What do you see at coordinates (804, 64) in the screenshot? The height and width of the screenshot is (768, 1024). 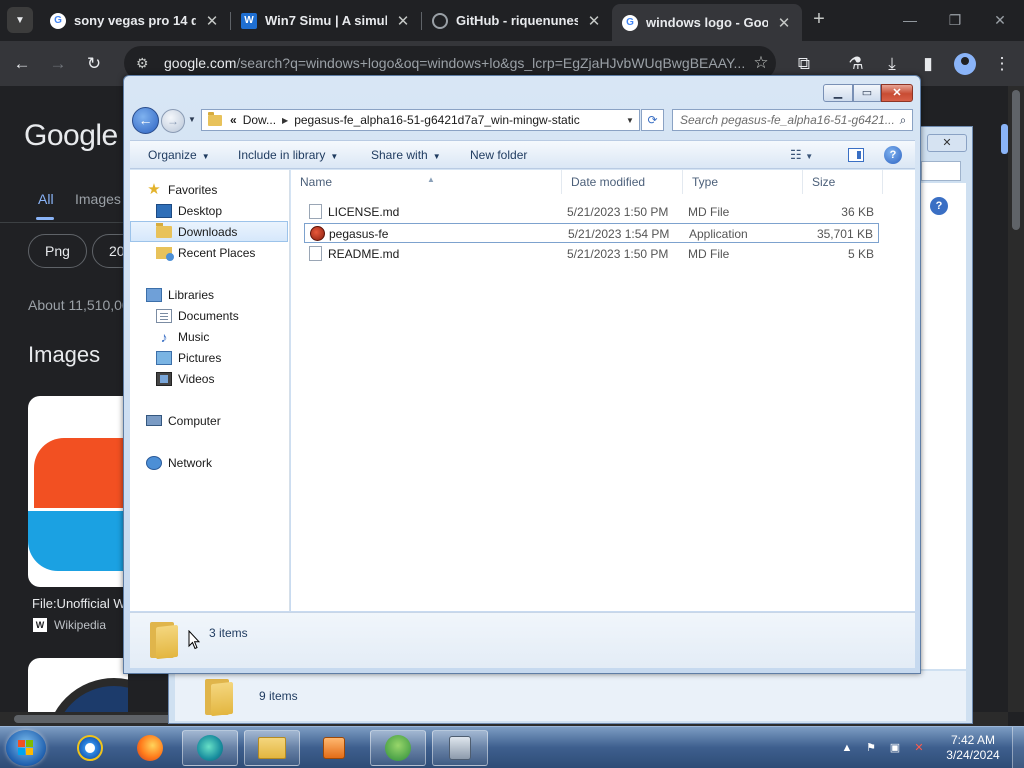 I see `extensions-puzzle-icon: ⧉` at bounding box center [804, 64].